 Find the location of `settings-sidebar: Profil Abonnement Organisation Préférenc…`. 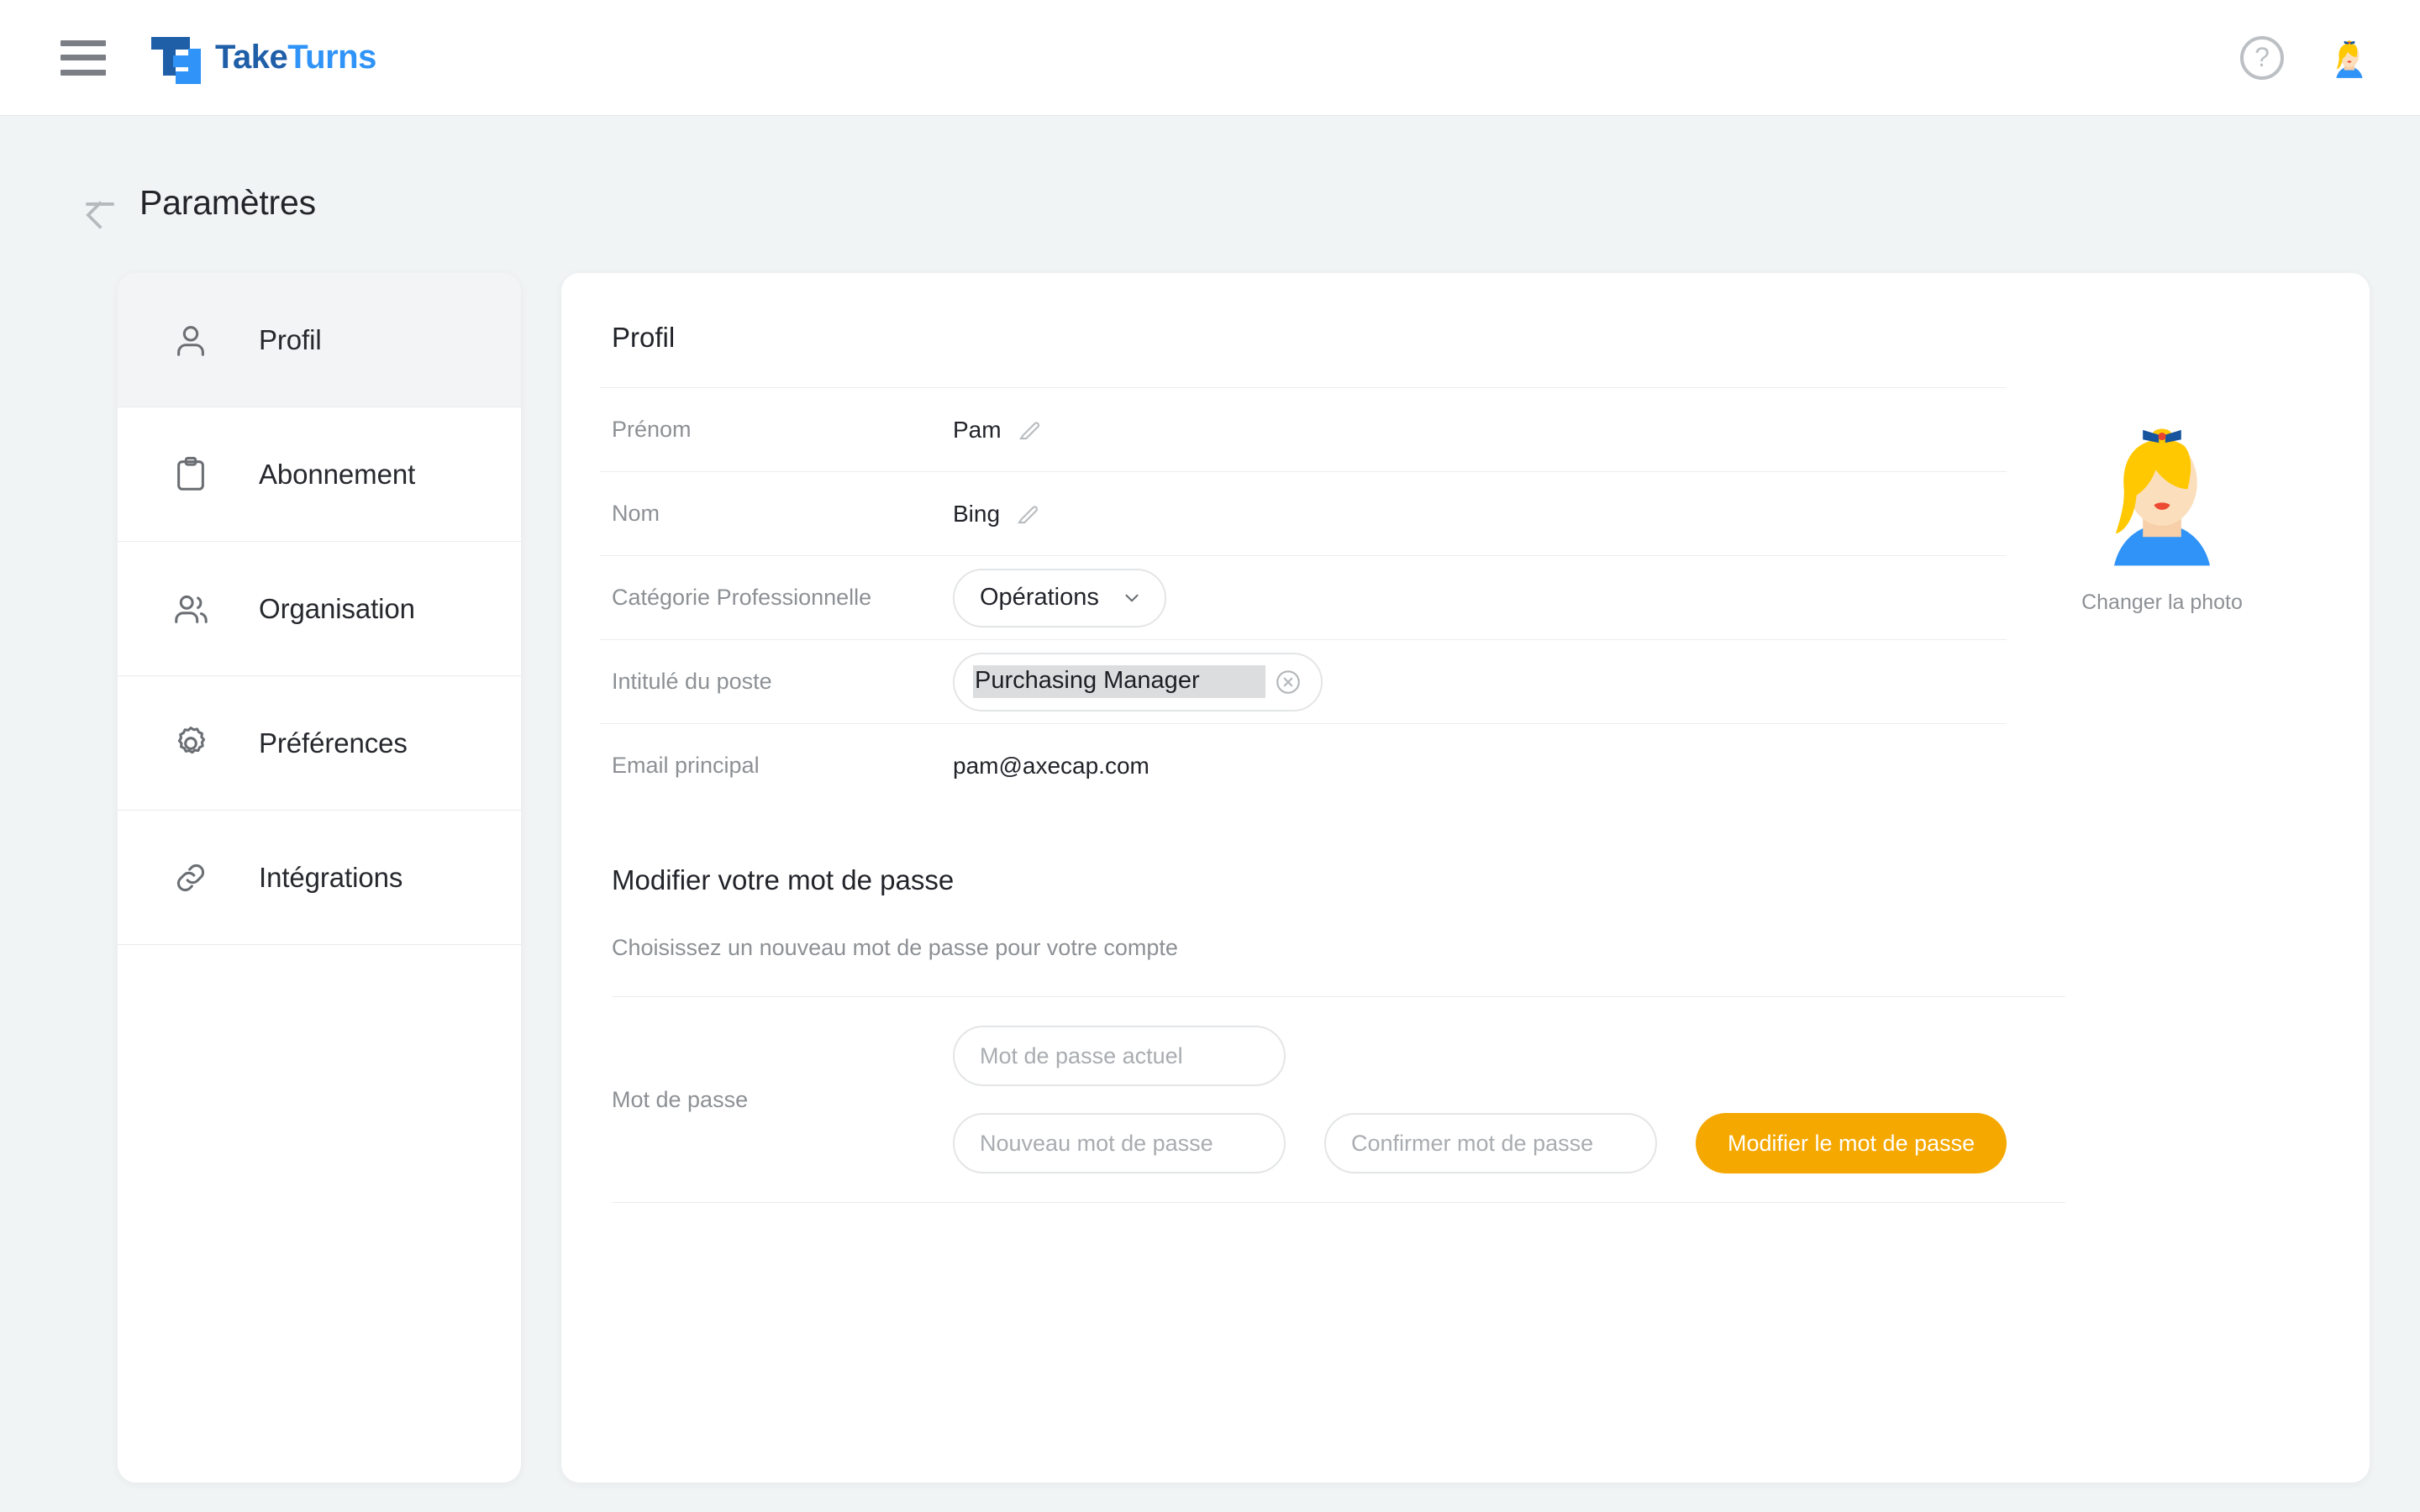

settings-sidebar: Profil Abonnement Organisation Préférenc… is located at coordinates (319, 878).